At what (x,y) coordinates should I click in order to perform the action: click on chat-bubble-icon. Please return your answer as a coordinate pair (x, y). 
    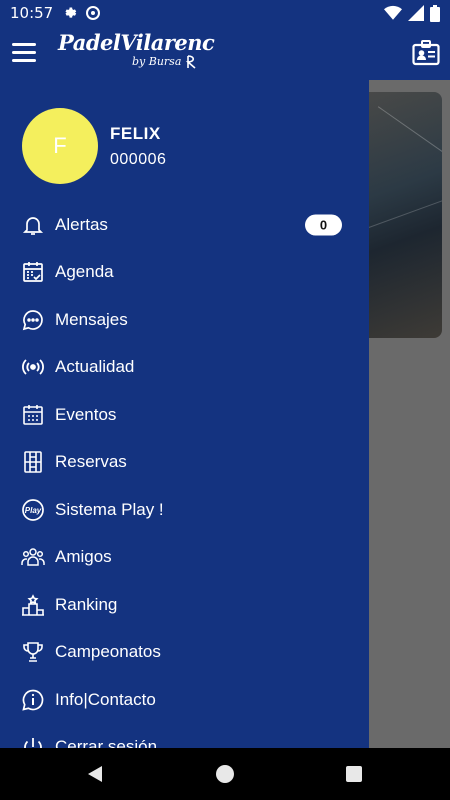
    Looking at the image, I should click on (32, 319).